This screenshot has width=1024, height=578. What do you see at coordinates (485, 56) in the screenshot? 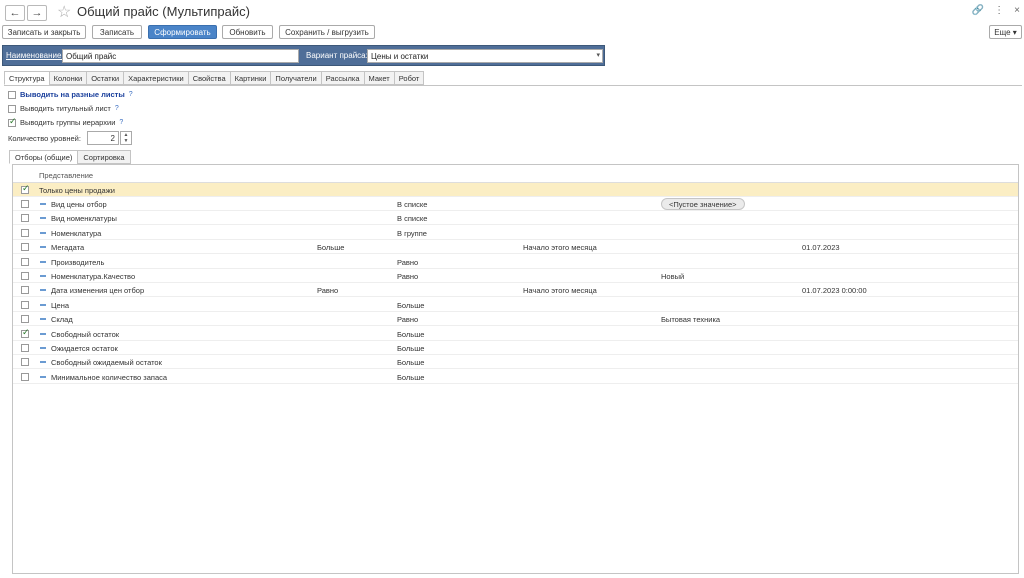
I see `variant-select: Цены и остатки ▾` at bounding box center [485, 56].